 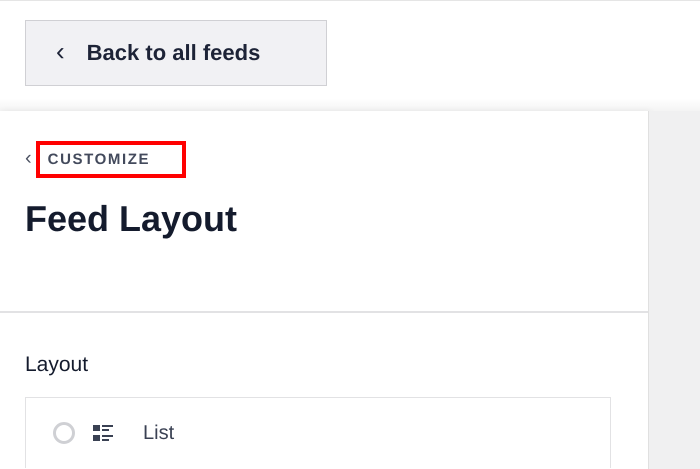 I want to click on radio-button, so click(x=64, y=433).